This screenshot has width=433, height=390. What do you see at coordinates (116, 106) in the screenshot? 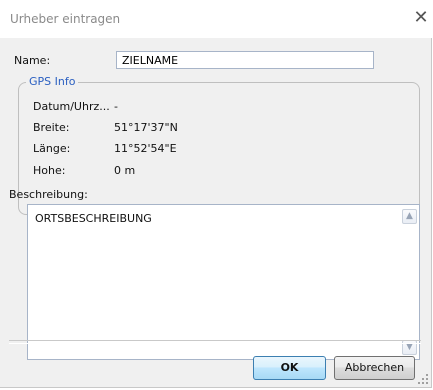
I see `gps-date-value: -` at bounding box center [116, 106].